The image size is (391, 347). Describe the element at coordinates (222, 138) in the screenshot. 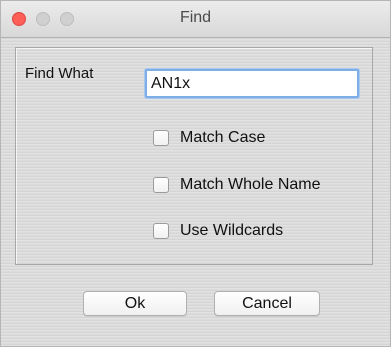

I see `match-case-label: Match Case` at that location.